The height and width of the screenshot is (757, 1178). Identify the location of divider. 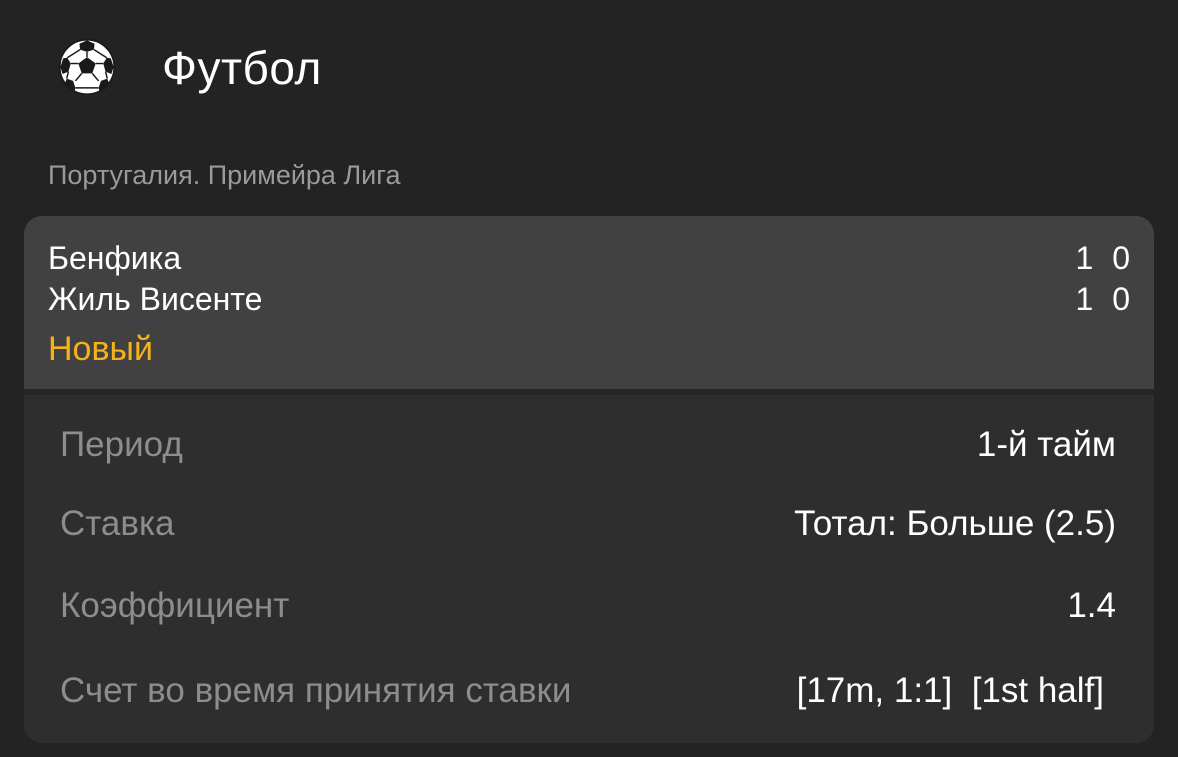
(589, 392).